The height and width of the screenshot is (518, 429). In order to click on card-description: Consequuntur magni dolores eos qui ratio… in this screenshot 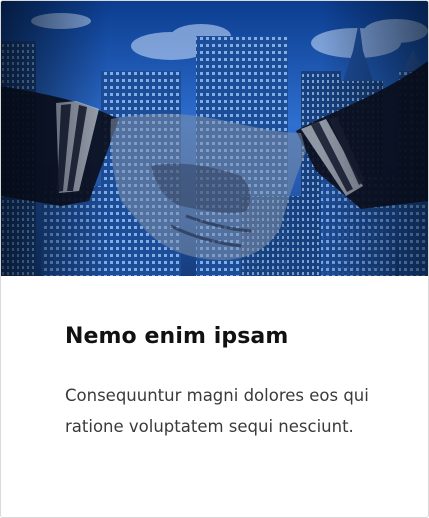, I will do `click(217, 411)`.